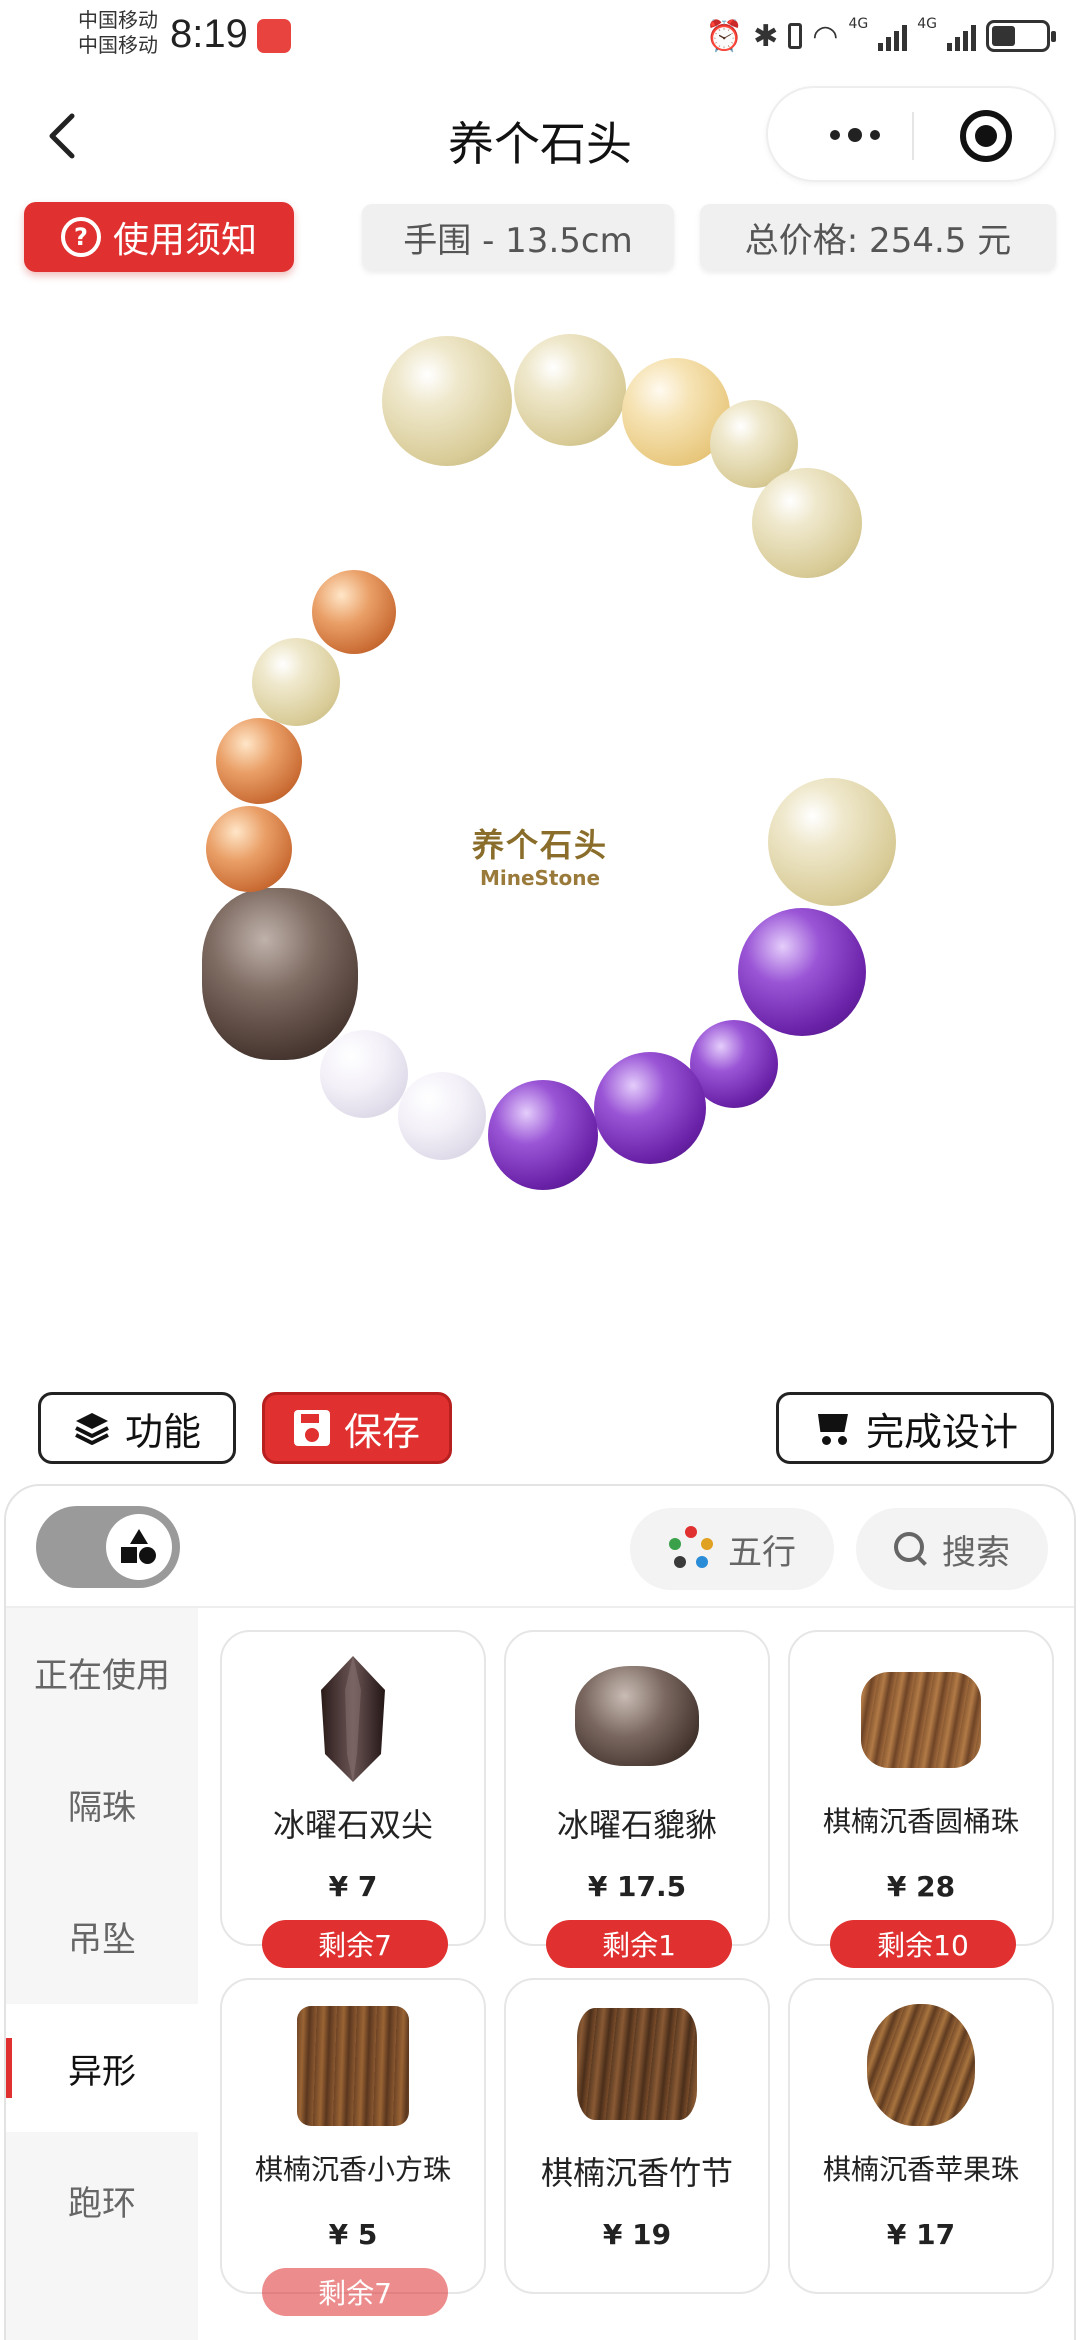 Image resolution: width=1080 pixels, height=2340 pixels. I want to click on stock-badge: 剩余10, so click(923, 1944).